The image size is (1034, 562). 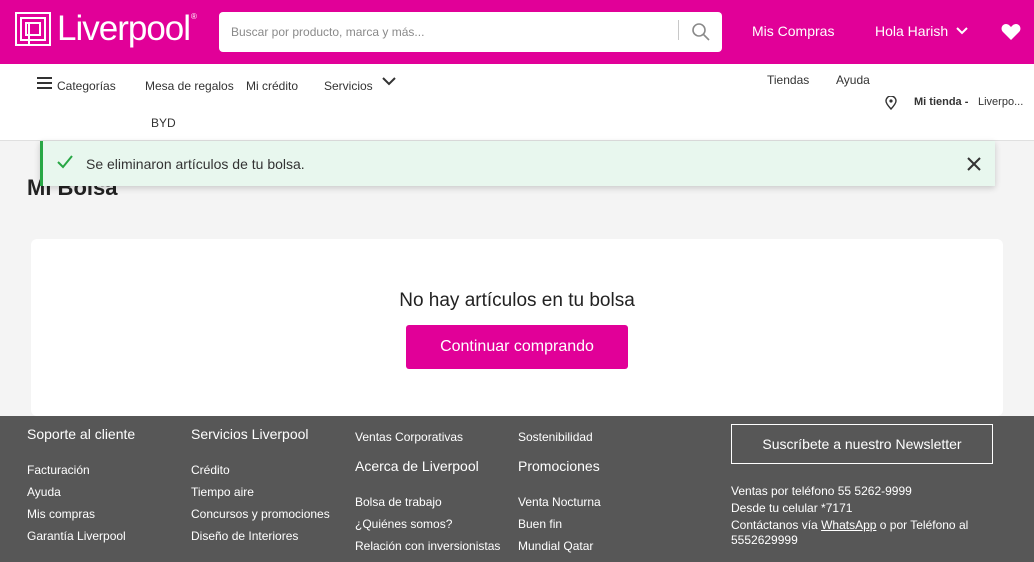 I want to click on nav-tiendas: Tiendas, so click(x=788, y=80).